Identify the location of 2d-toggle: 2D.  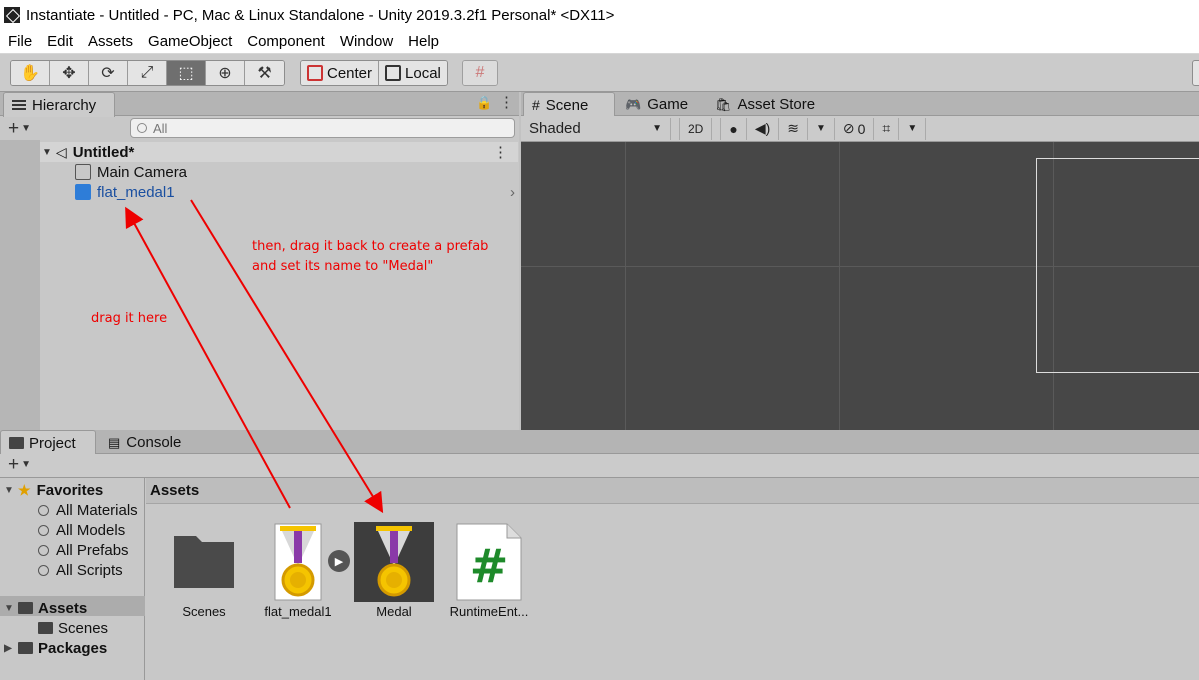
(696, 128).